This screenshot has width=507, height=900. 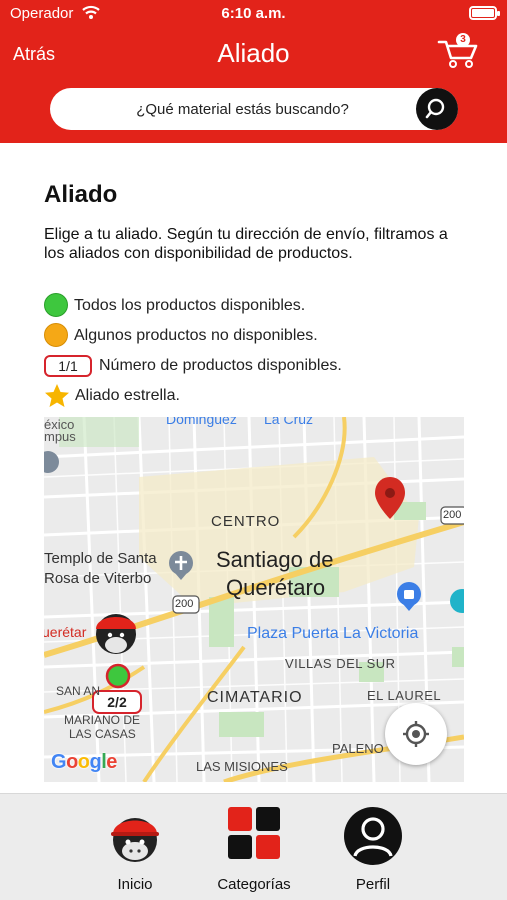 I want to click on status-bar: Operador 6:10 a.m., so click(x=253, y=14).